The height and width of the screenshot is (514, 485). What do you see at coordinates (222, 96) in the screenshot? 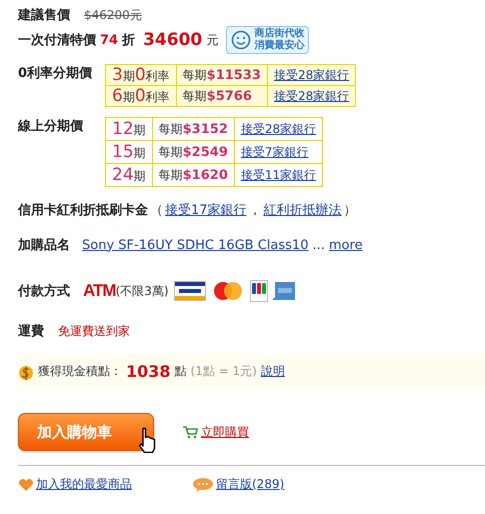
I see `installment-cell: 每期$5766` at bounding box center [222, 96].